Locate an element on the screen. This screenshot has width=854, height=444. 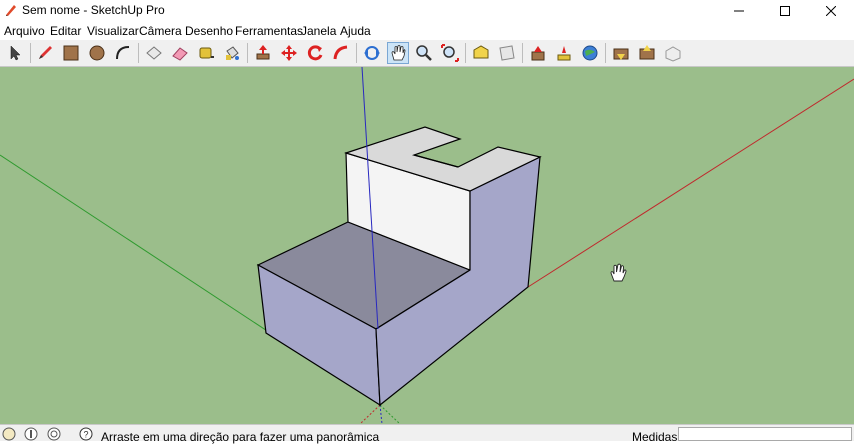
hand-pan-icon is located at coordinates (618, 272).